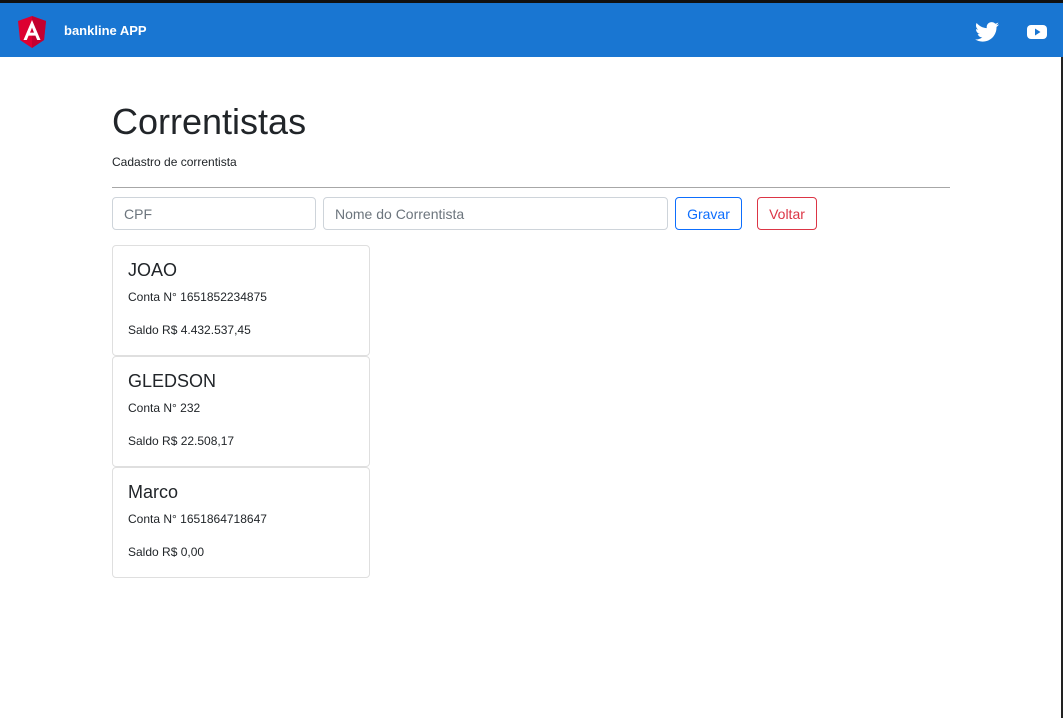 The height and width of the screenshot is (718, 1063). Describe the element at coordinates (32, 32) in the screenshot. I see `angular-logo-icon` at that location.